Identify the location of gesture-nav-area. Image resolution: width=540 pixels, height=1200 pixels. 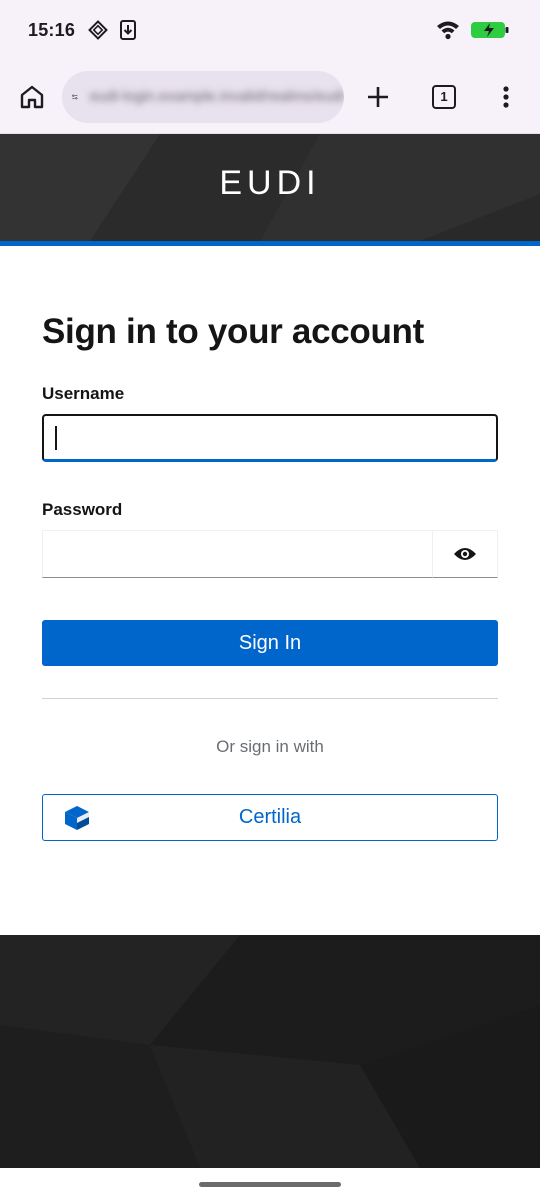
(270, 1184).